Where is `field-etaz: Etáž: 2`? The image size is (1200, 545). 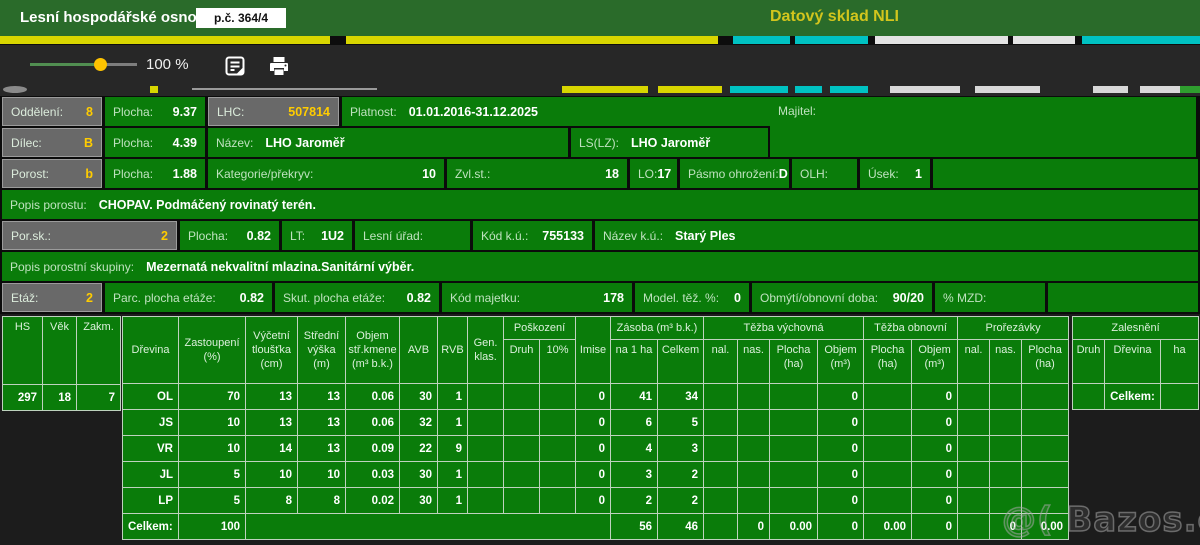 field-etaz: Etáž: 2 is located at coordinates (52, 297).